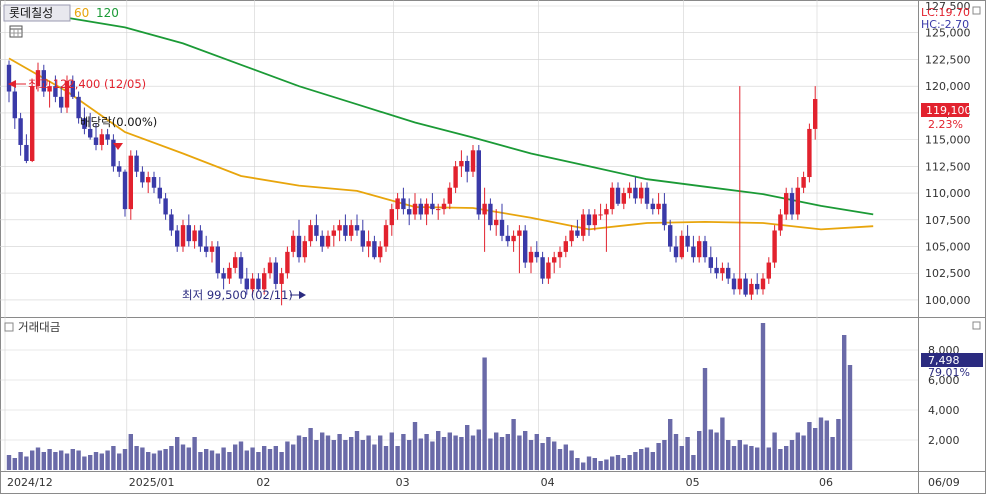  What do you see at coordinates (16, 31) in the screenshot?
I see `calendar-icon` at bounding box center [16, 31].